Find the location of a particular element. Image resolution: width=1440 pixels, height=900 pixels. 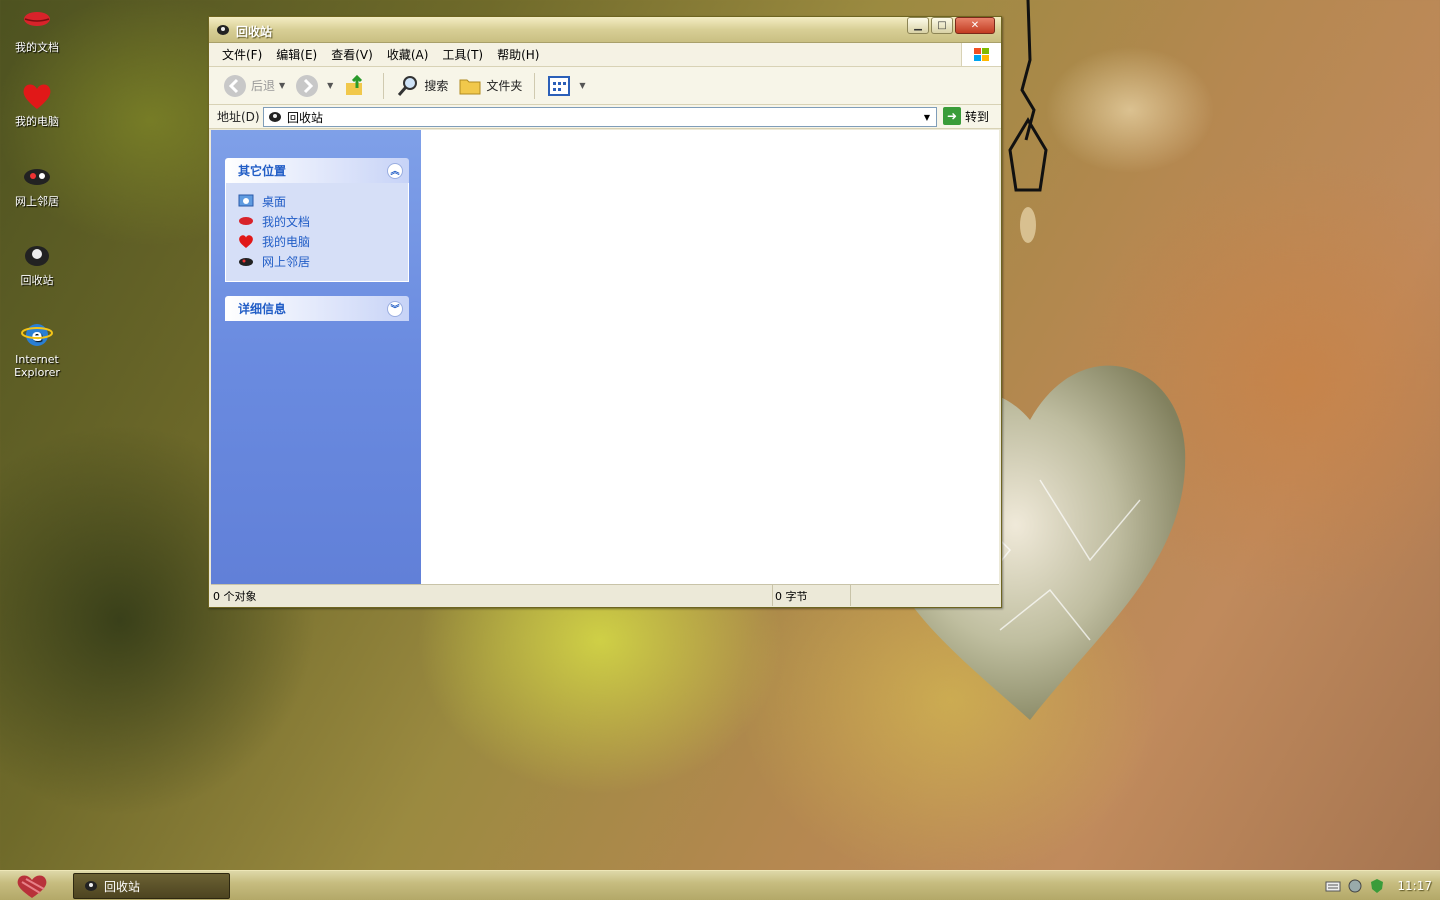

details-panel: 详细信息 ︾ is located at coordinates (317, 308).